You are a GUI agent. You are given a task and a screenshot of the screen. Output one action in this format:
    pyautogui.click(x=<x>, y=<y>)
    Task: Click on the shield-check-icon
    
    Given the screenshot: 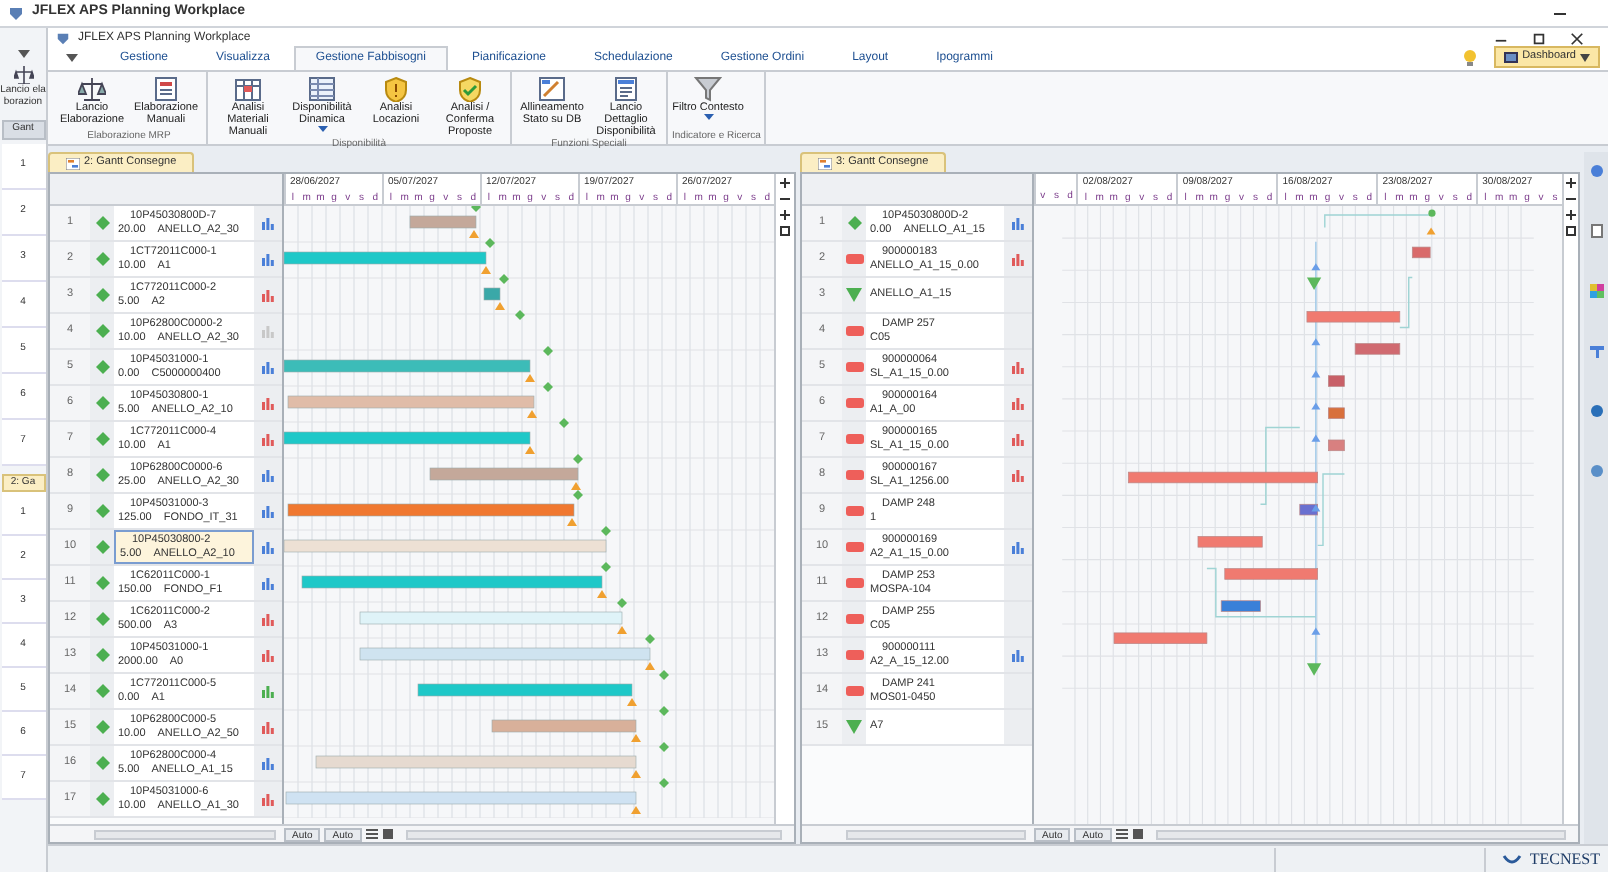 What is the action you would take?
    pyautogui.click(x=470, y=89)
    